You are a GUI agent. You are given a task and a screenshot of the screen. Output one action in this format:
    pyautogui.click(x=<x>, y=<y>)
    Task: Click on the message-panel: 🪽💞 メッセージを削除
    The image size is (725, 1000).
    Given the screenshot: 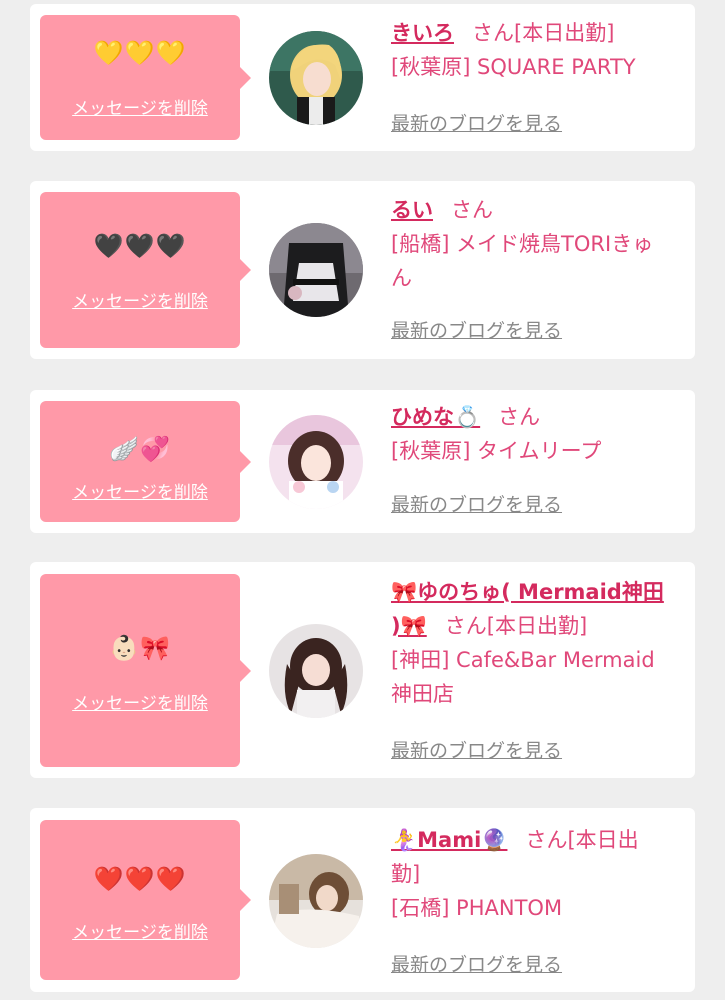 What is the action you would take?
    pyautogui.click(x=145, y=461)
    